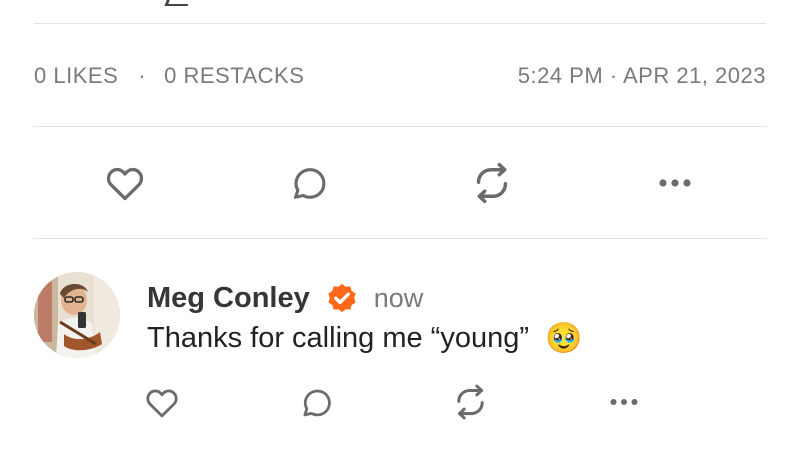 Image resolution: width=800 pixels, height=450 pixels. What do you see at coordinates (244, 75) in the screenshot?
I see `restacks-label: RESTACKS` at bounding box center [244, 75].